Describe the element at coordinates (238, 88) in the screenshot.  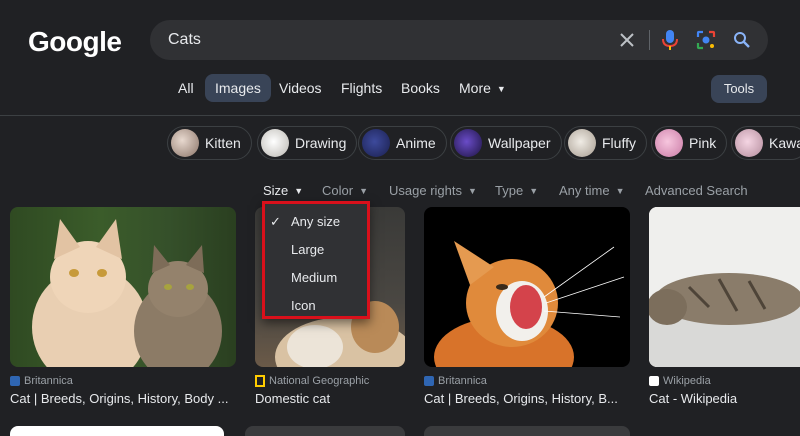
I see `tab-images: Images` at that location.